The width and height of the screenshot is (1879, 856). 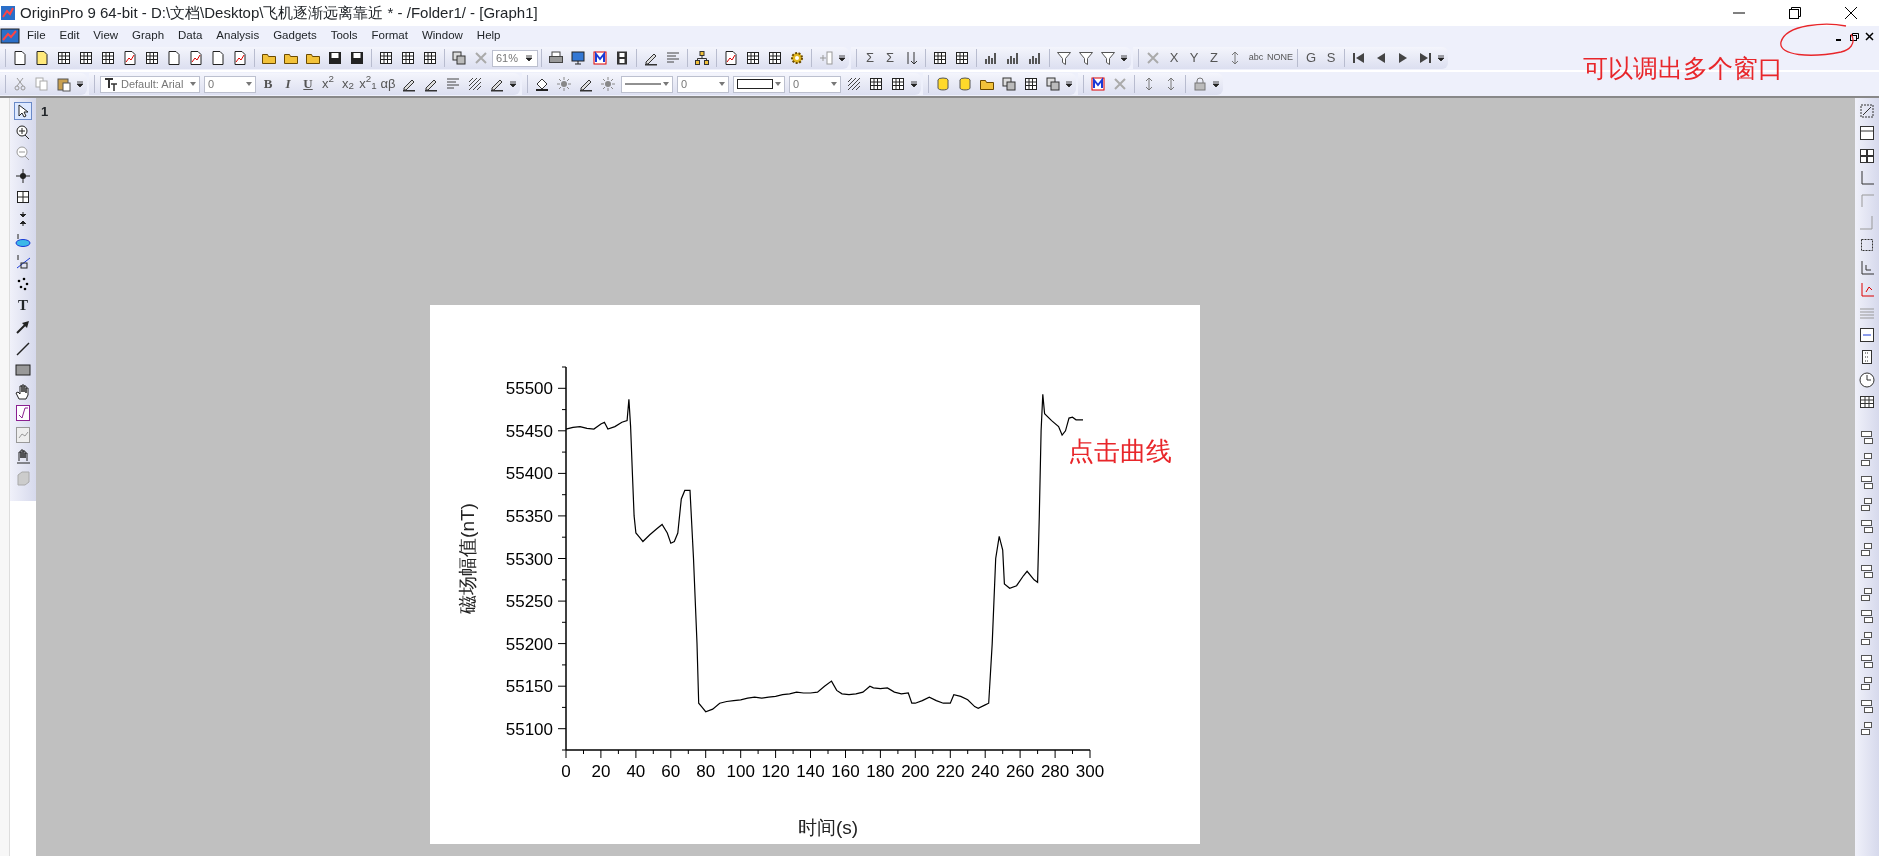 What do you see at coordinates (1867, 379) in the screenshot?
I see `clock-icon` at bounding box center [1867, 379].